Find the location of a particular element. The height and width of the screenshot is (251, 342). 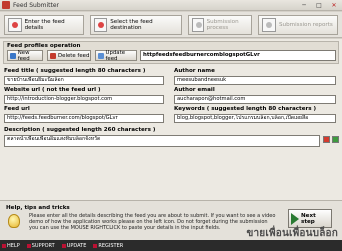

new-feed-button: New feed is located at coordinates (25, 55).